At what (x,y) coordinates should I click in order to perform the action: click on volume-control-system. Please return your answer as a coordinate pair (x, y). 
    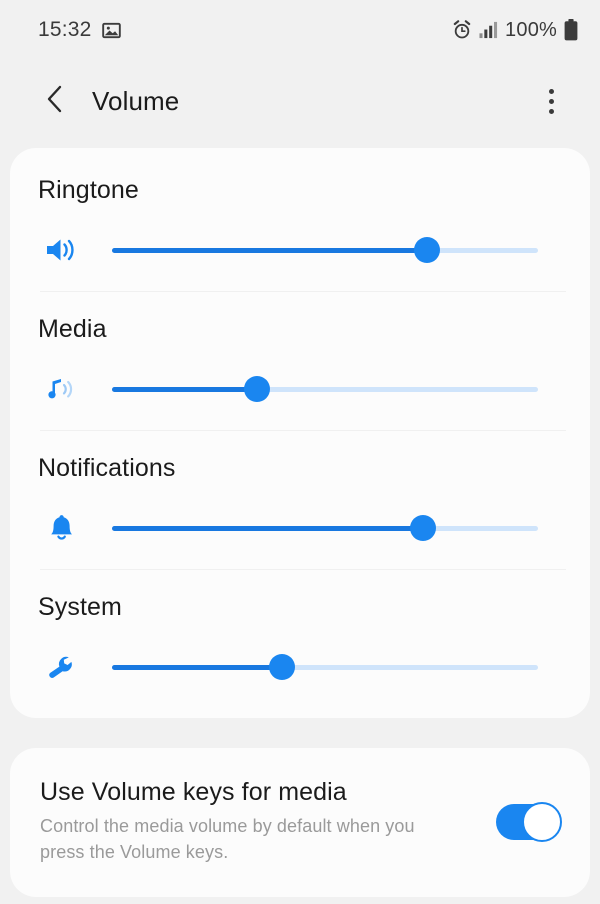
    Looking at the image, I should click on (300, 667).